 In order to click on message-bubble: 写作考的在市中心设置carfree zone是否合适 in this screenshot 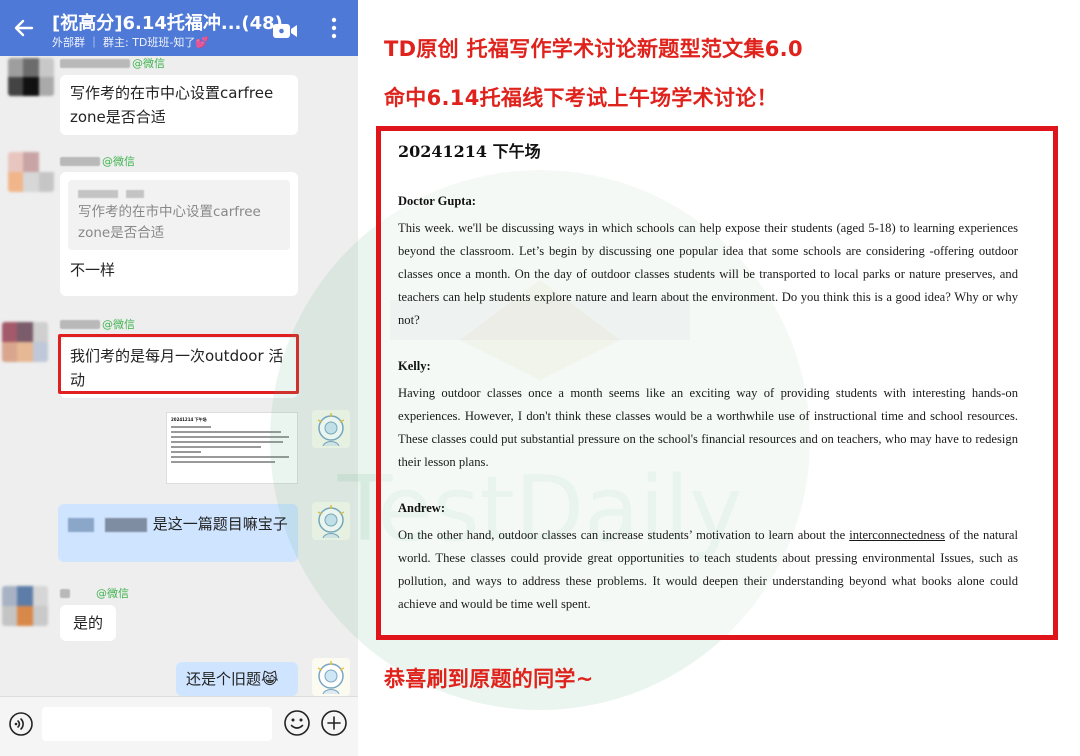, I will do `click(179, 105)`.